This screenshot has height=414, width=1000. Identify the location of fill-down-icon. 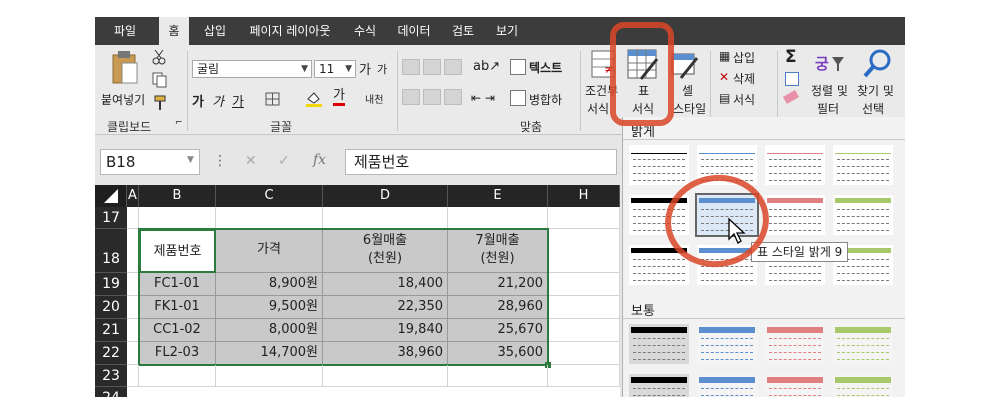
(792, 79).